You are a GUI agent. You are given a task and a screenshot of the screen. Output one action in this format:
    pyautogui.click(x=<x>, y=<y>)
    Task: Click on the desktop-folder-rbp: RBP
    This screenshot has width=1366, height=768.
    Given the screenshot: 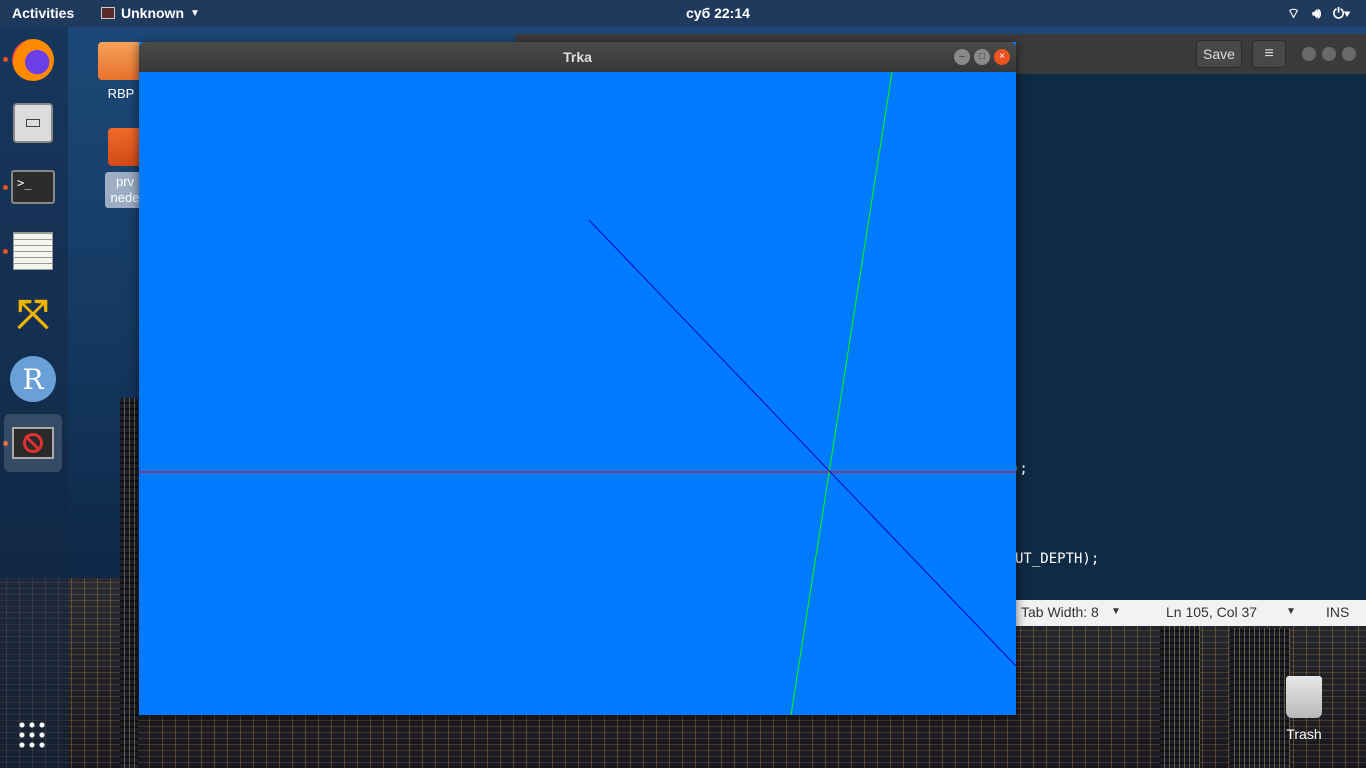 What is the action you would take?
    pyautogui.click(x=121, y=71)
    